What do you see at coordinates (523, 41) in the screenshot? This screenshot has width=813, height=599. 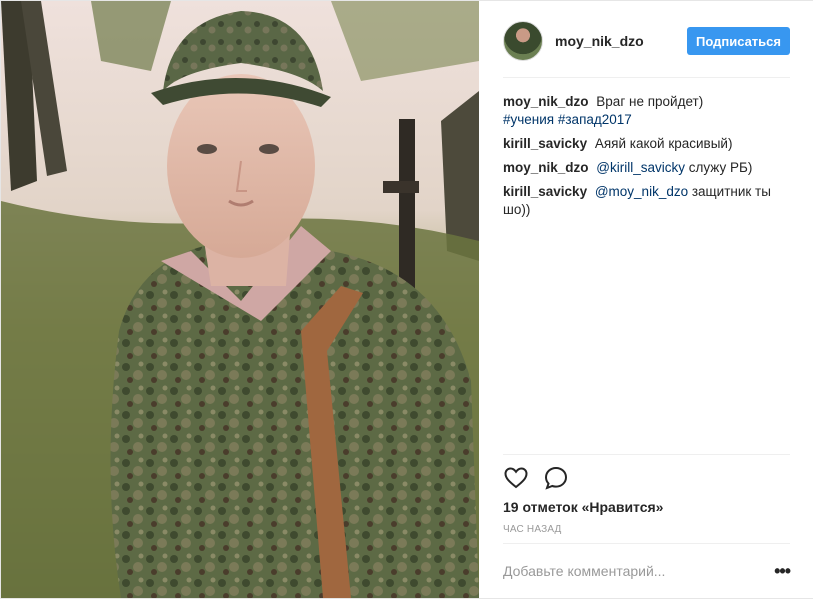 I see `avatar` at bounding box center [523, 41].